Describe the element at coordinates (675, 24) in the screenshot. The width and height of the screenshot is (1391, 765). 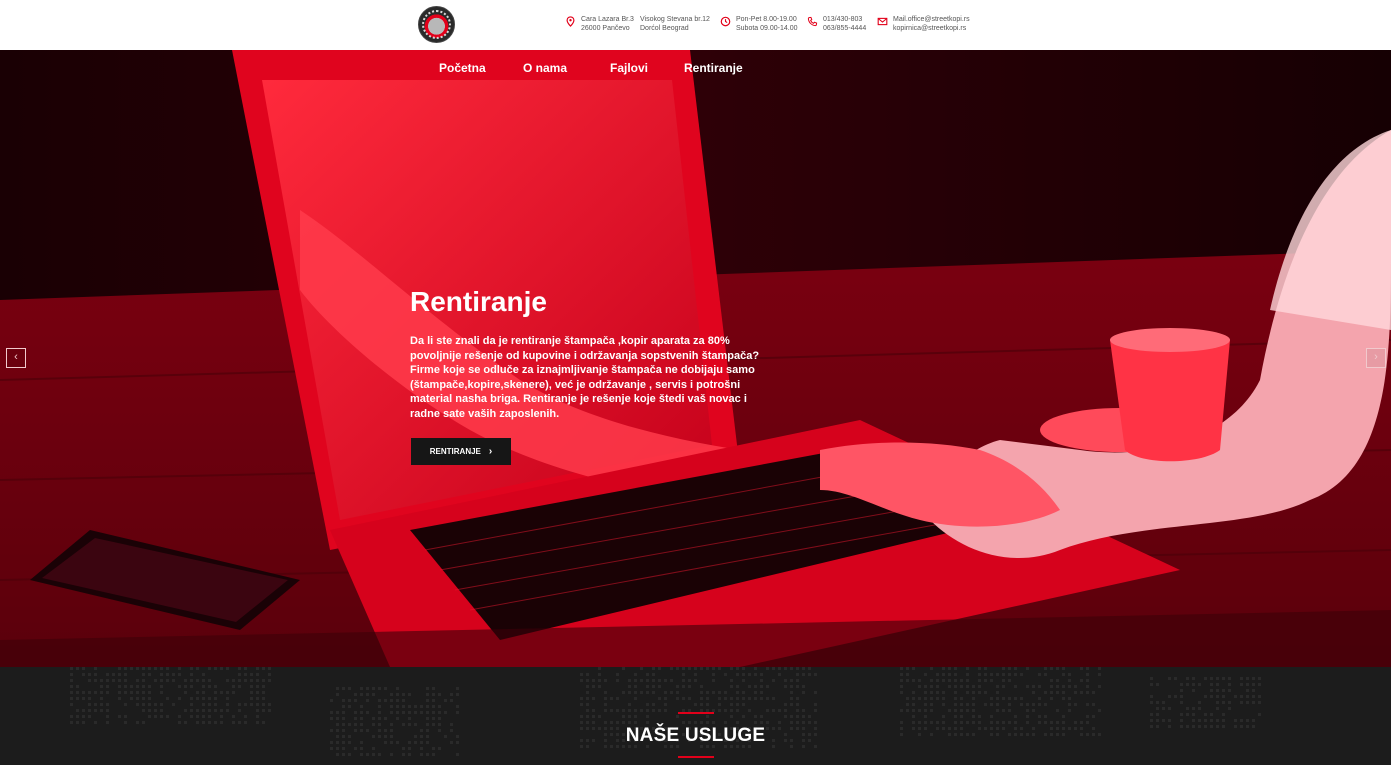
I see `address-beograd: Visokog Stevana br.12 Dorćol Beograd` at that location.